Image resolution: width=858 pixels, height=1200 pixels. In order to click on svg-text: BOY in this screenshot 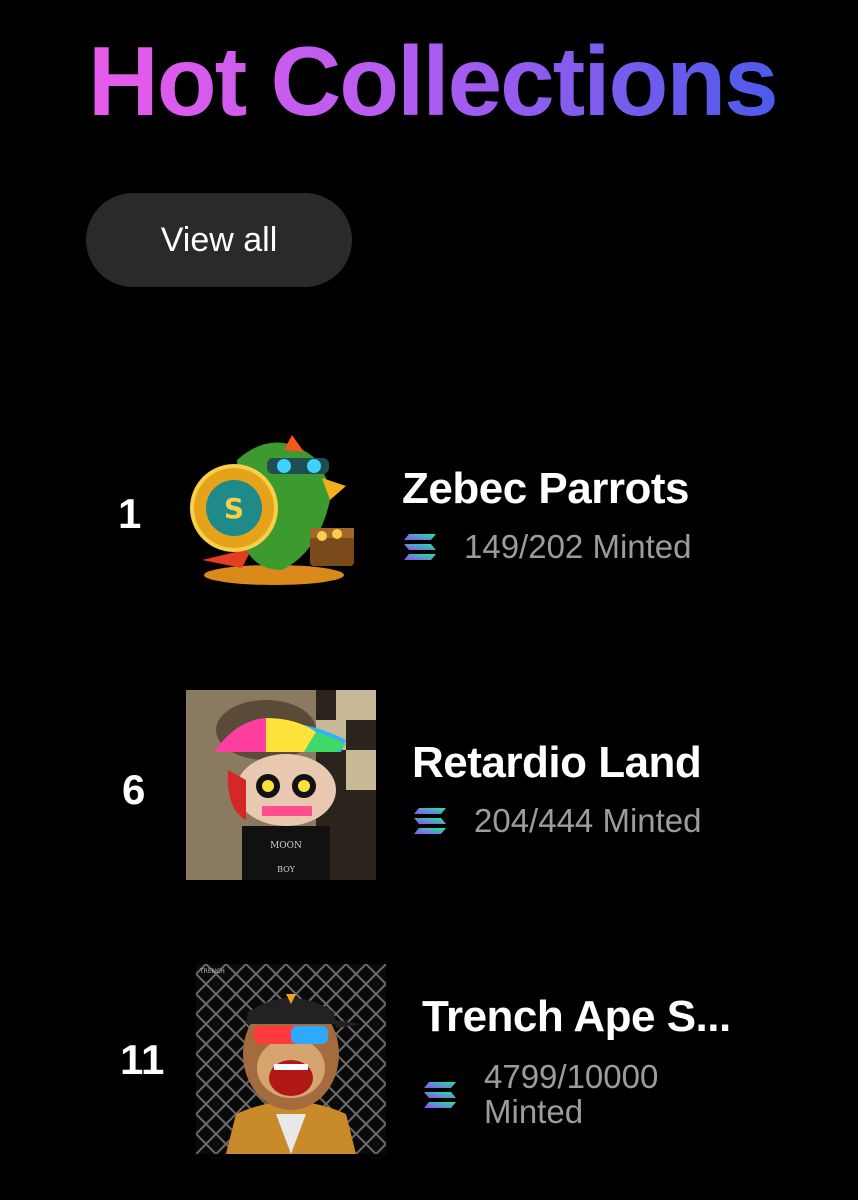, I will do `click(286, 869)`.